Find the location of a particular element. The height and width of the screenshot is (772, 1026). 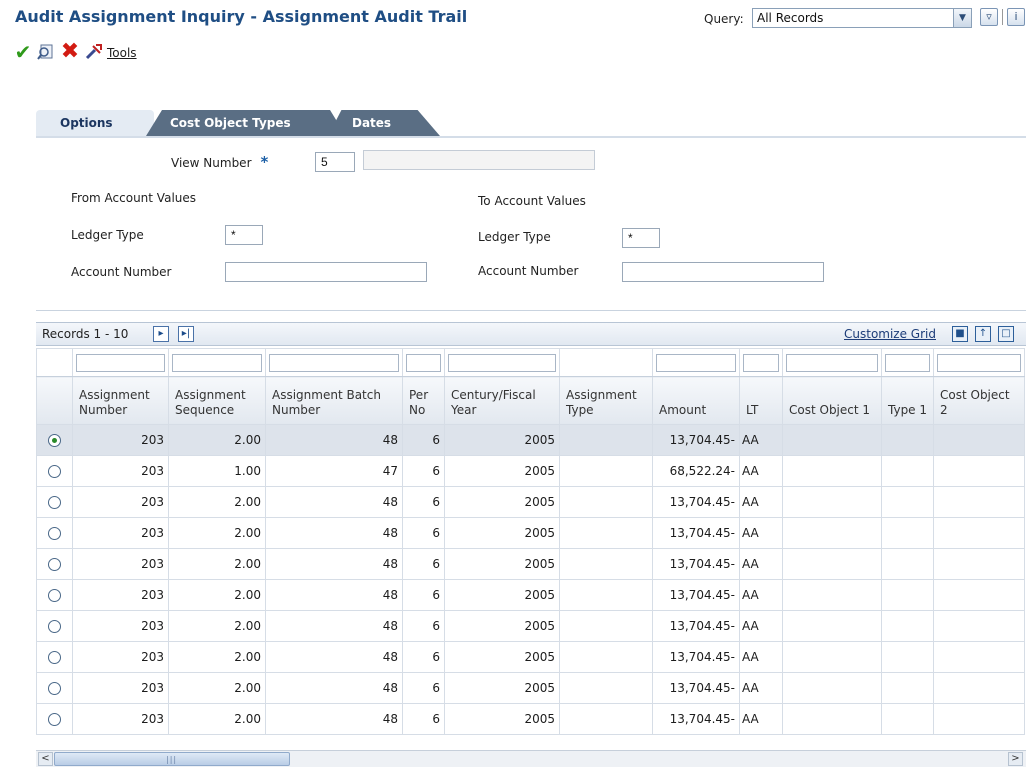

column-header: Assignment Number is located at coordinates (120, 400).